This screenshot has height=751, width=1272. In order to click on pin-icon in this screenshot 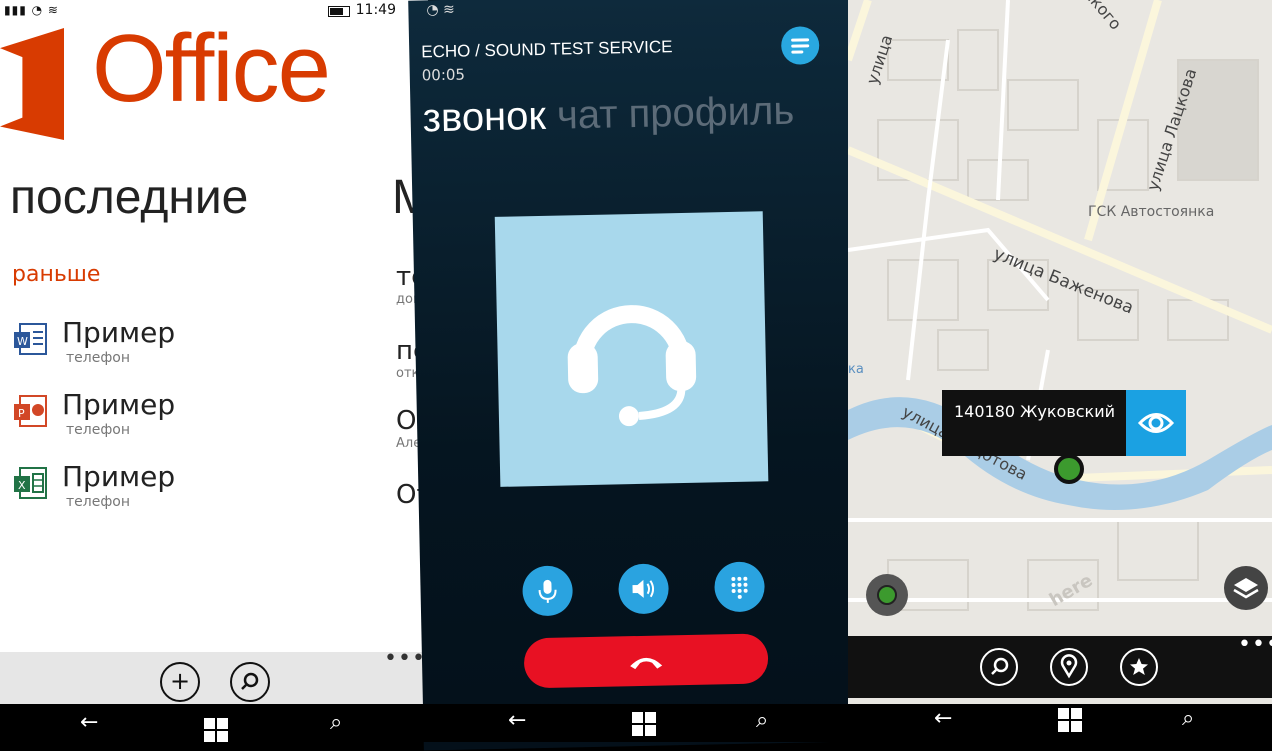, I will do `click(1069, 667)`.